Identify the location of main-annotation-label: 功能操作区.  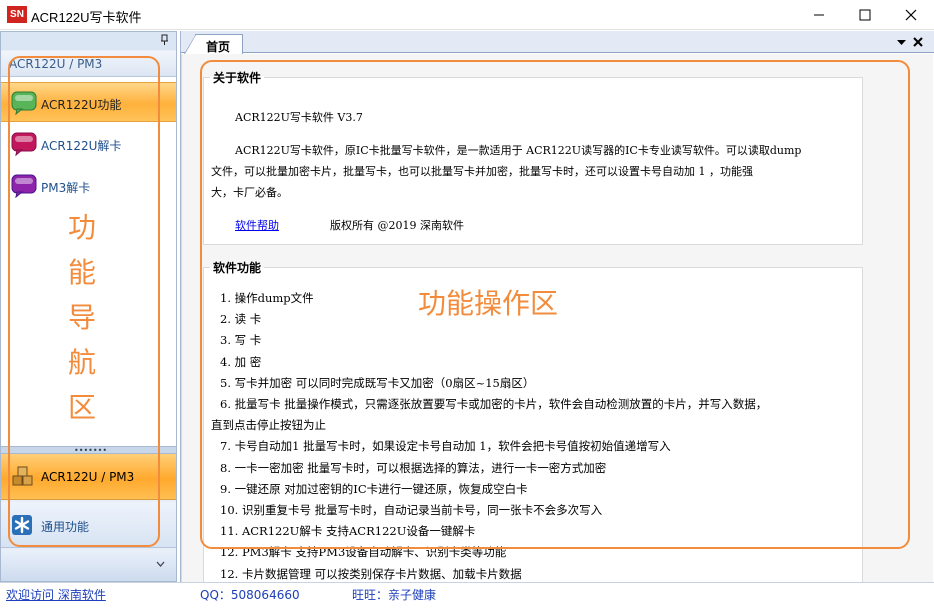
(488, 303).